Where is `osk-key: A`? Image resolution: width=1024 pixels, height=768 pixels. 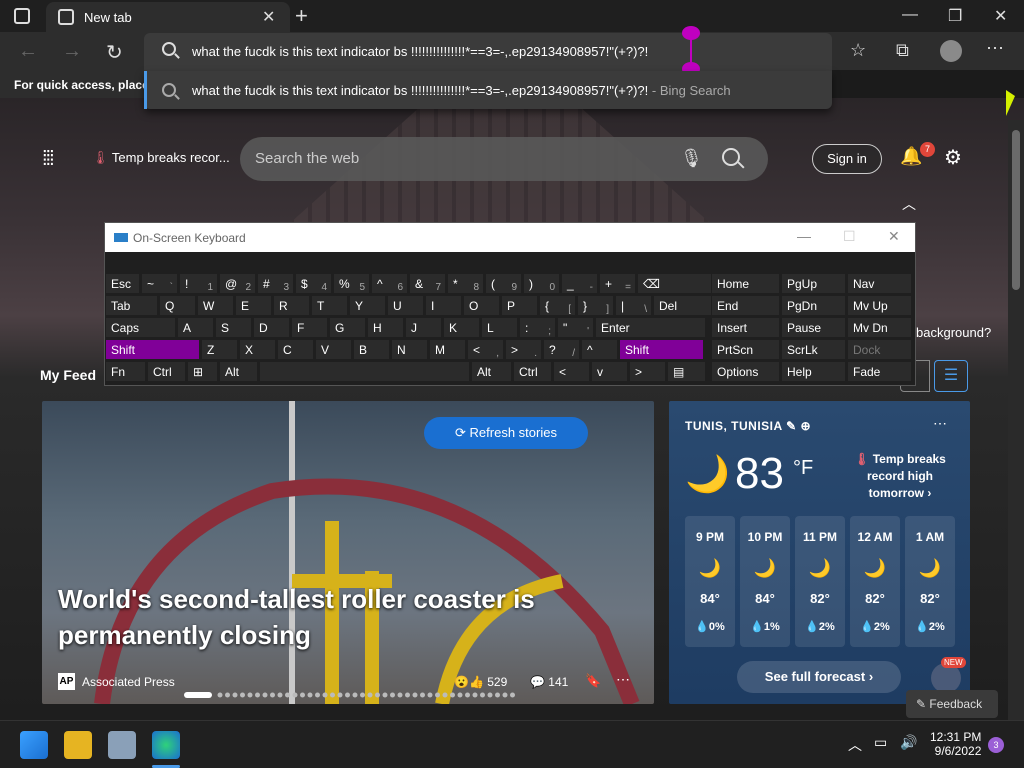 osk-key: A is located at coordinates (195, 327).